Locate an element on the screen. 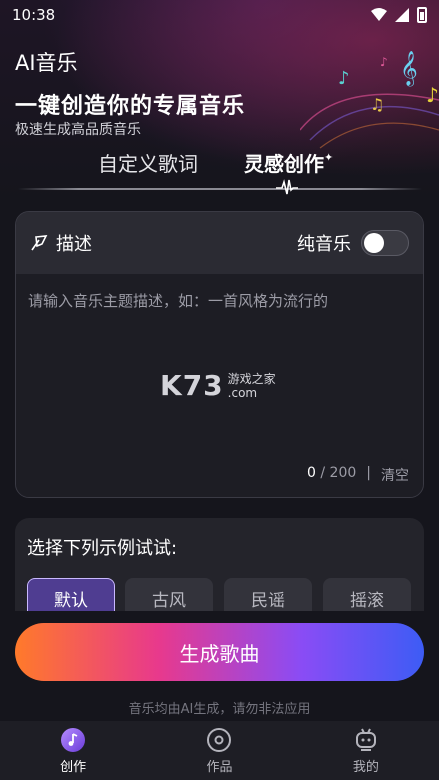 This screenshot has width=439, height=780. tab-custom-lyrics: 自定义歌词 is located at coordinates (148, 162).